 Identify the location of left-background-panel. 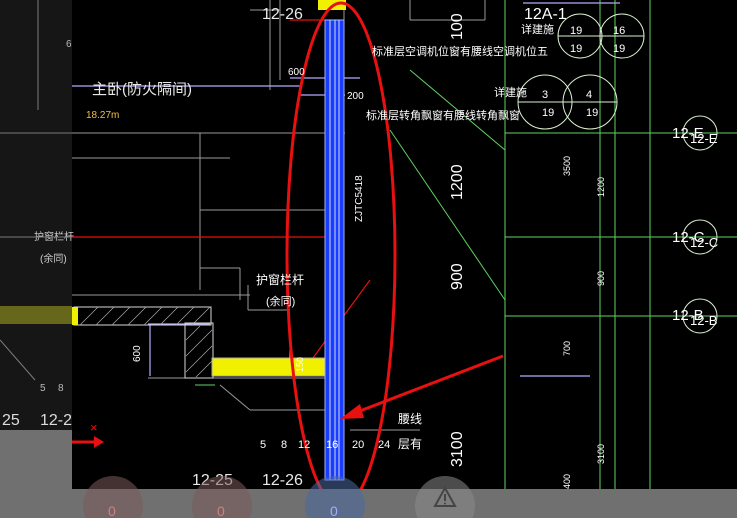
(37, 215).